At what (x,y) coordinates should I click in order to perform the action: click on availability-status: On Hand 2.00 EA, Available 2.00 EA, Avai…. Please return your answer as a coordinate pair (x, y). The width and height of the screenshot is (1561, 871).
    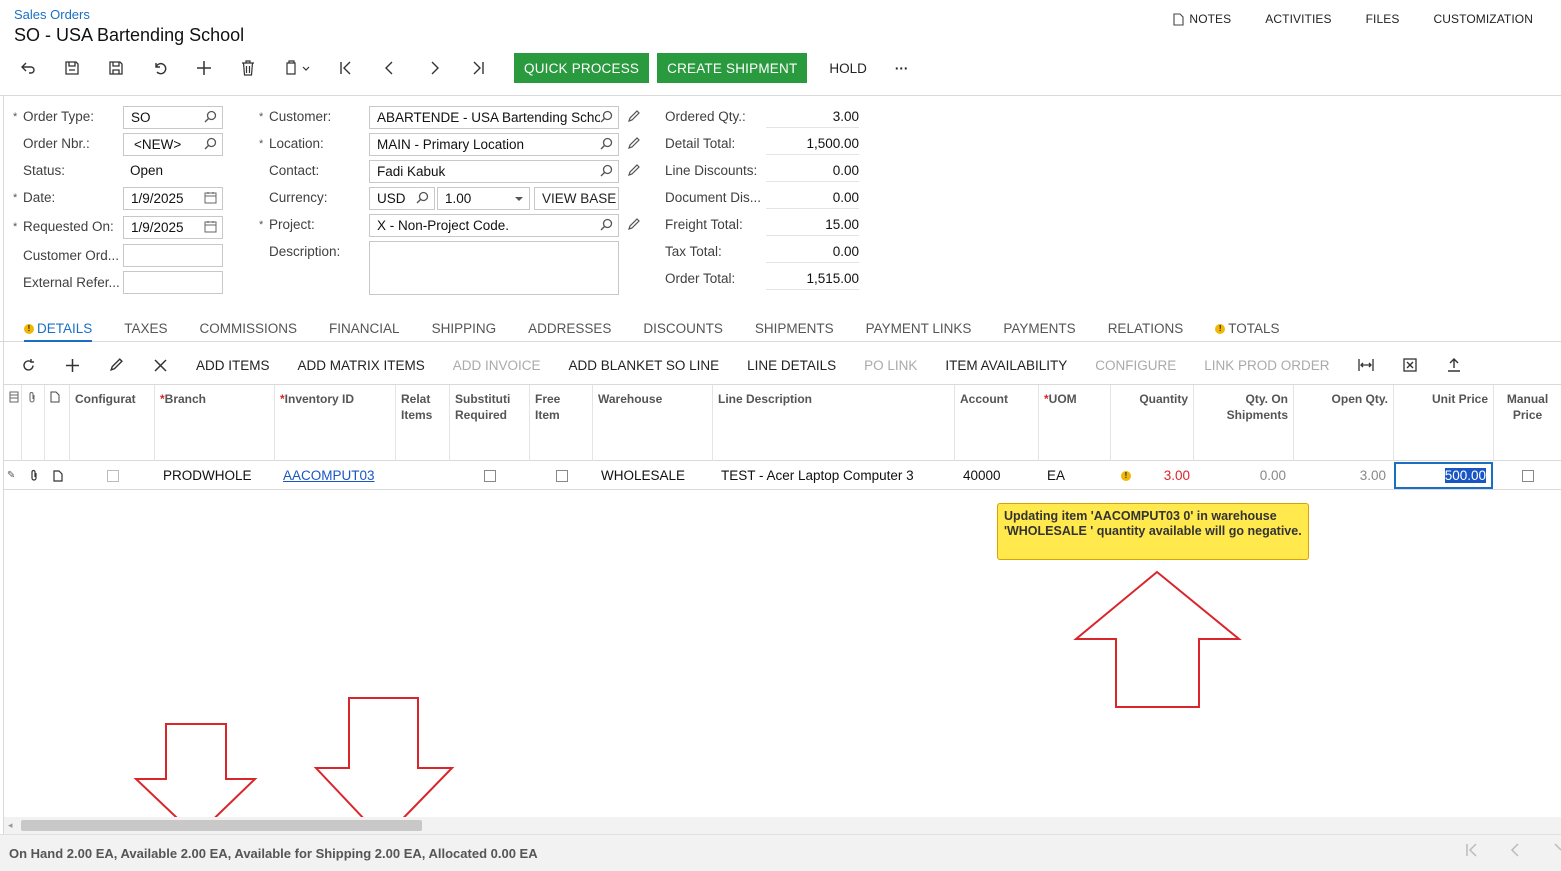
    Looking at the image, I should click on (273, 853).